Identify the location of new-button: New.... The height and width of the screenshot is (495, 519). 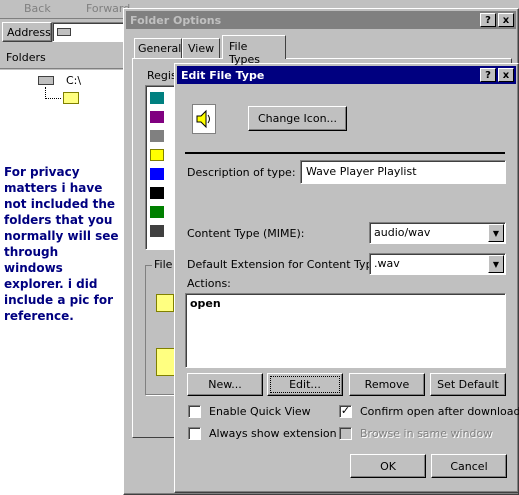
(225, 384).